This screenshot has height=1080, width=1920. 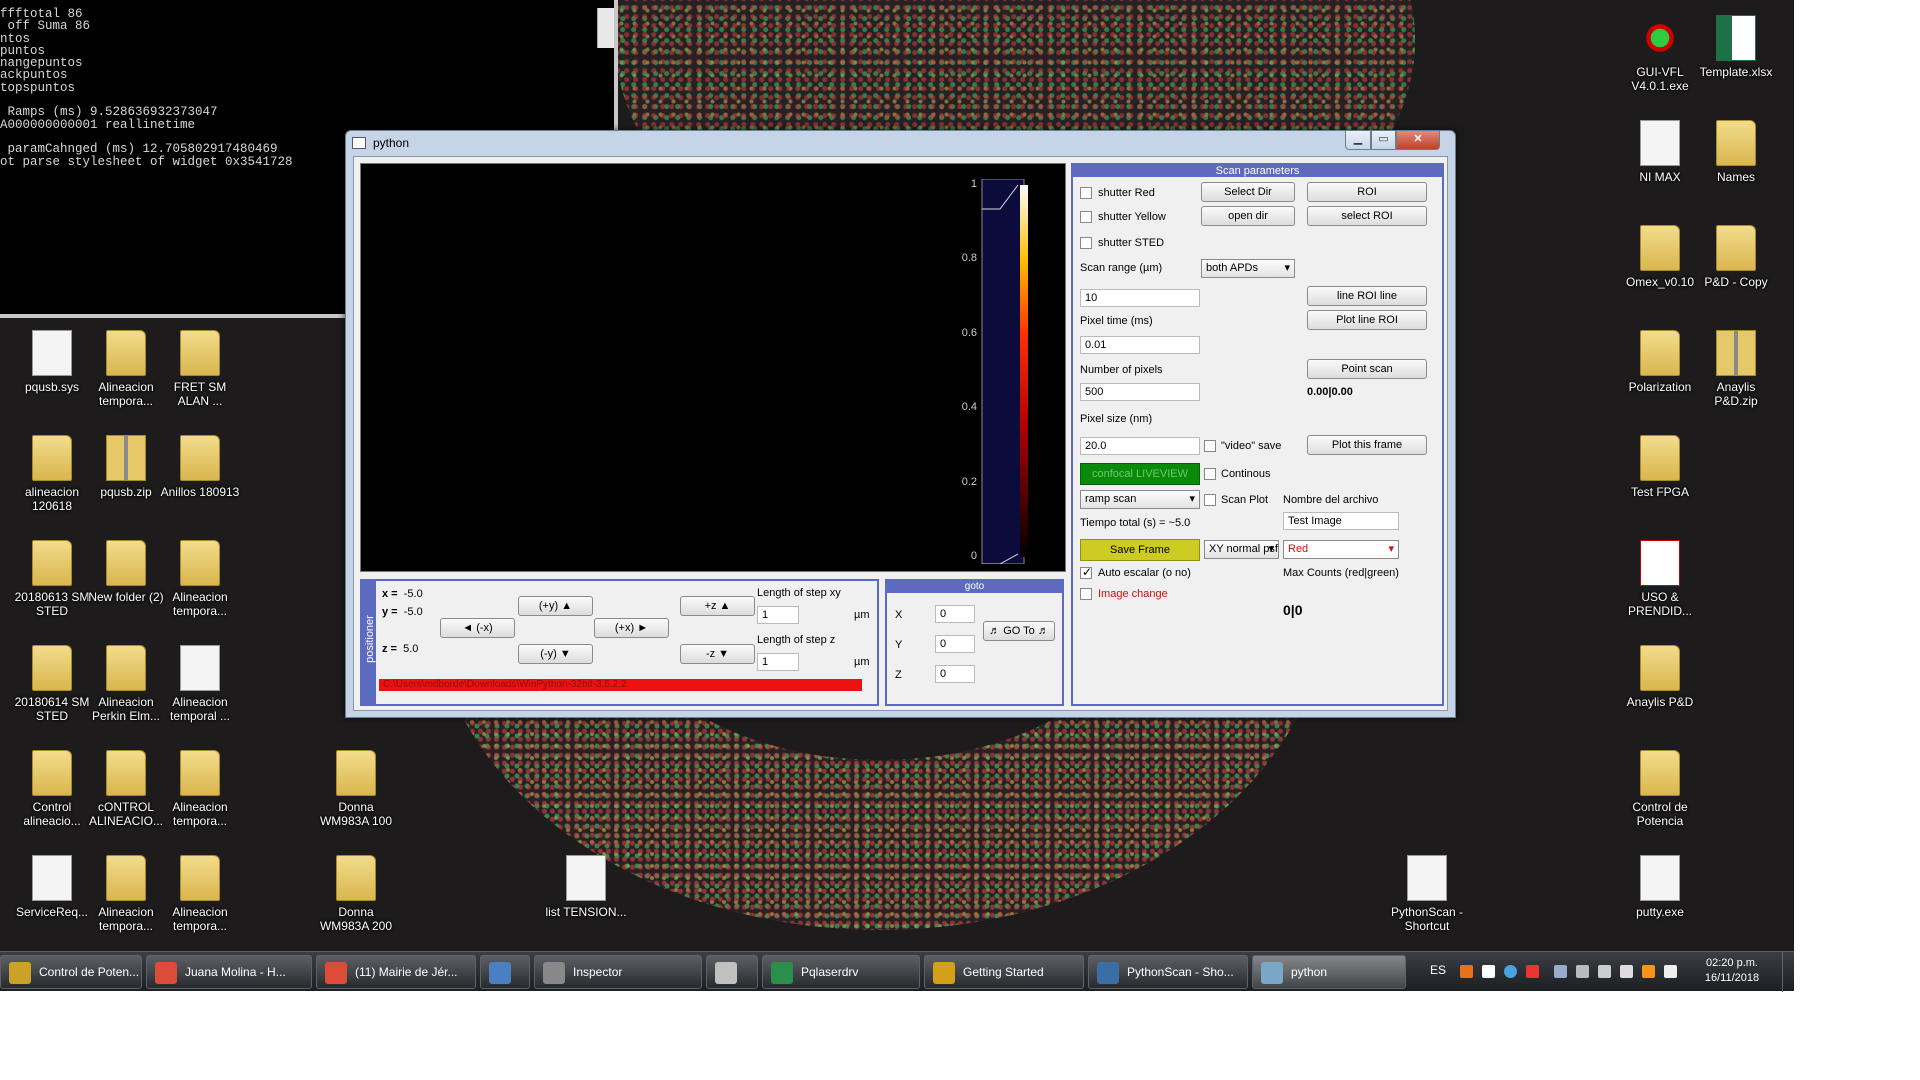 I want to click on pixel-size-input: 20.0, so click(x=1140, y=446).